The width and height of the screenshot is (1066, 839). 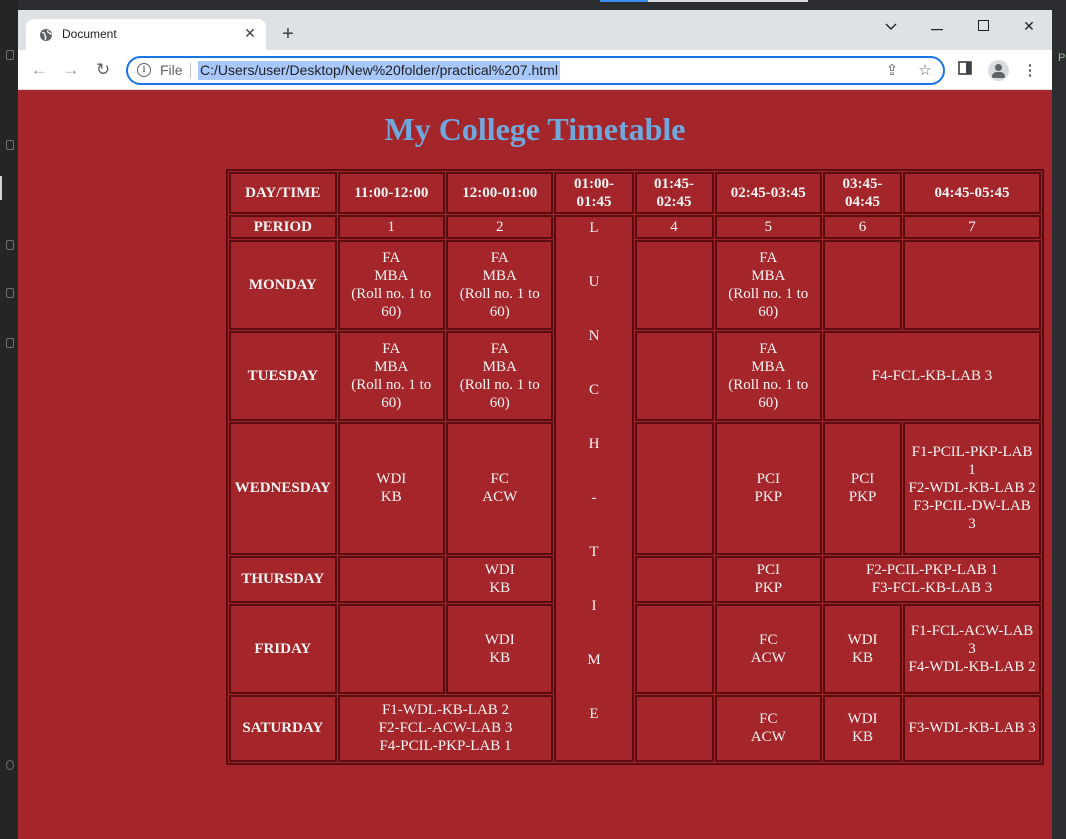 What do you see at coordinates (932, 570) in the screenshot?
I see `lab-entry: F2-PCIL-PKP-LAB 1` at bounding box center [932, 570].